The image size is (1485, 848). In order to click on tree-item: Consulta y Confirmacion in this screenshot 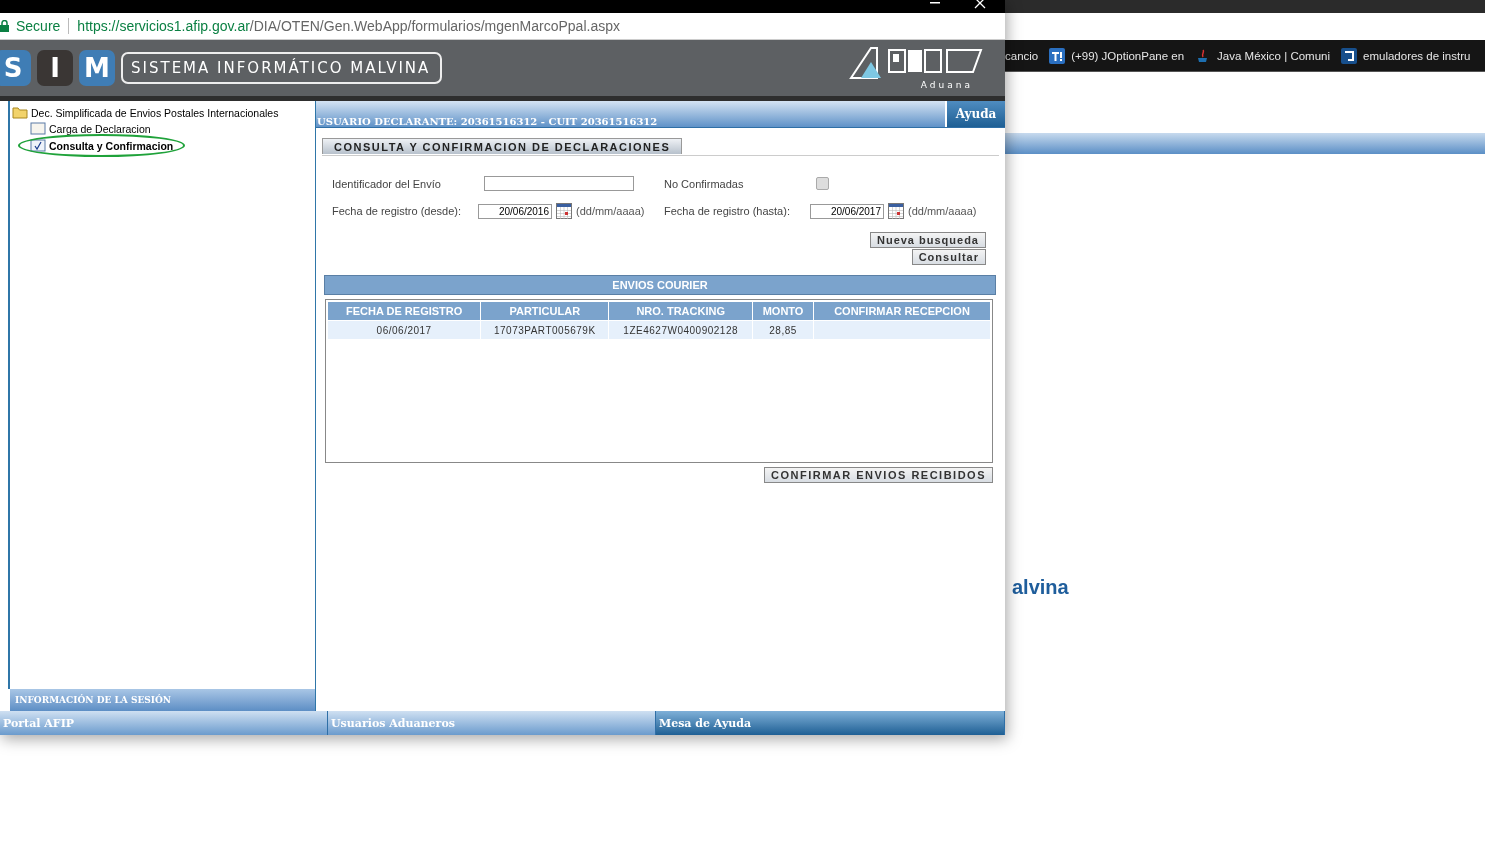, I will do `click(102, 145)`.